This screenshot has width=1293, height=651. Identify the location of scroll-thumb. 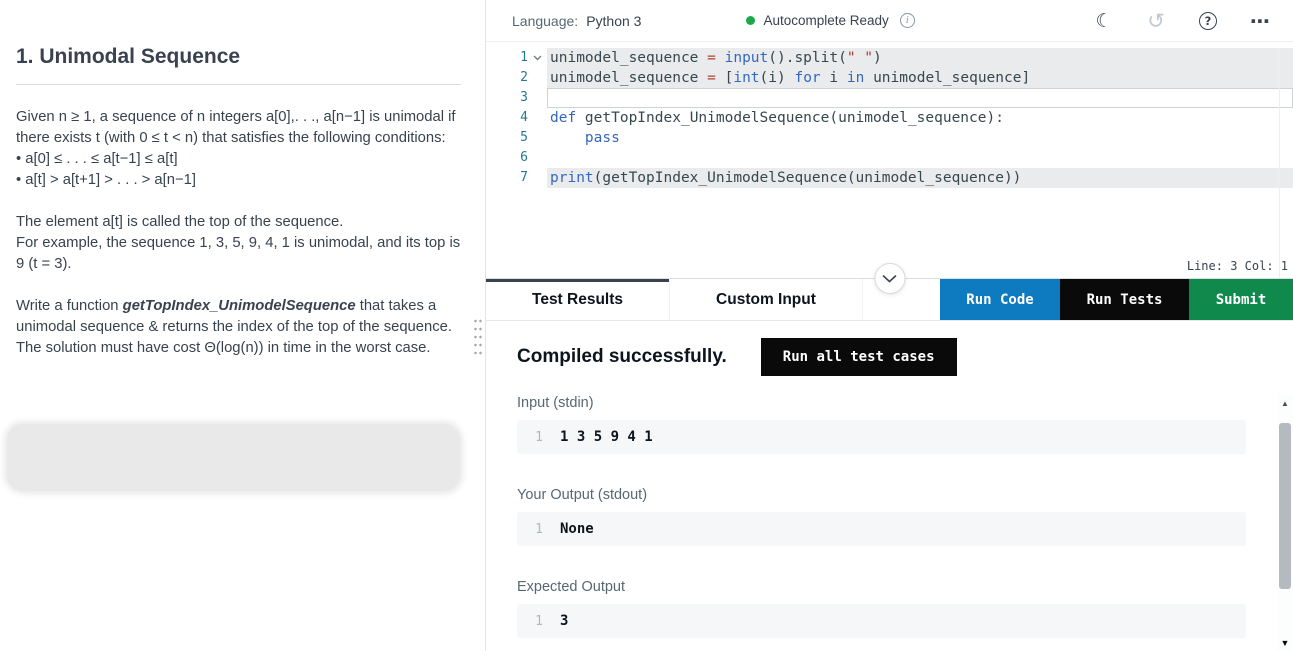
(1285, 506).